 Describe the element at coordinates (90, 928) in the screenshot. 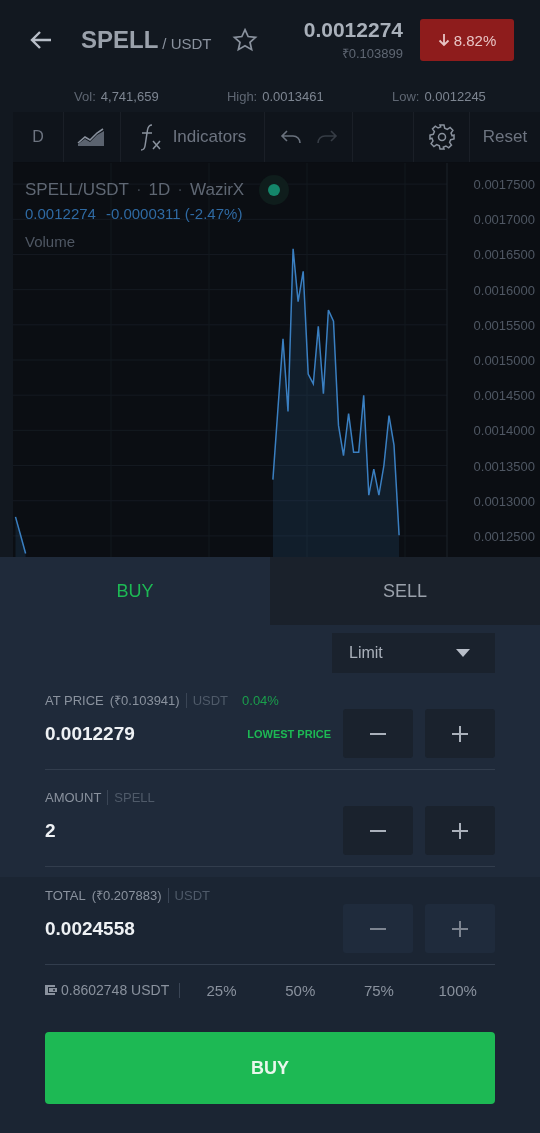

I see `field-value: 0.0024558` at that location.